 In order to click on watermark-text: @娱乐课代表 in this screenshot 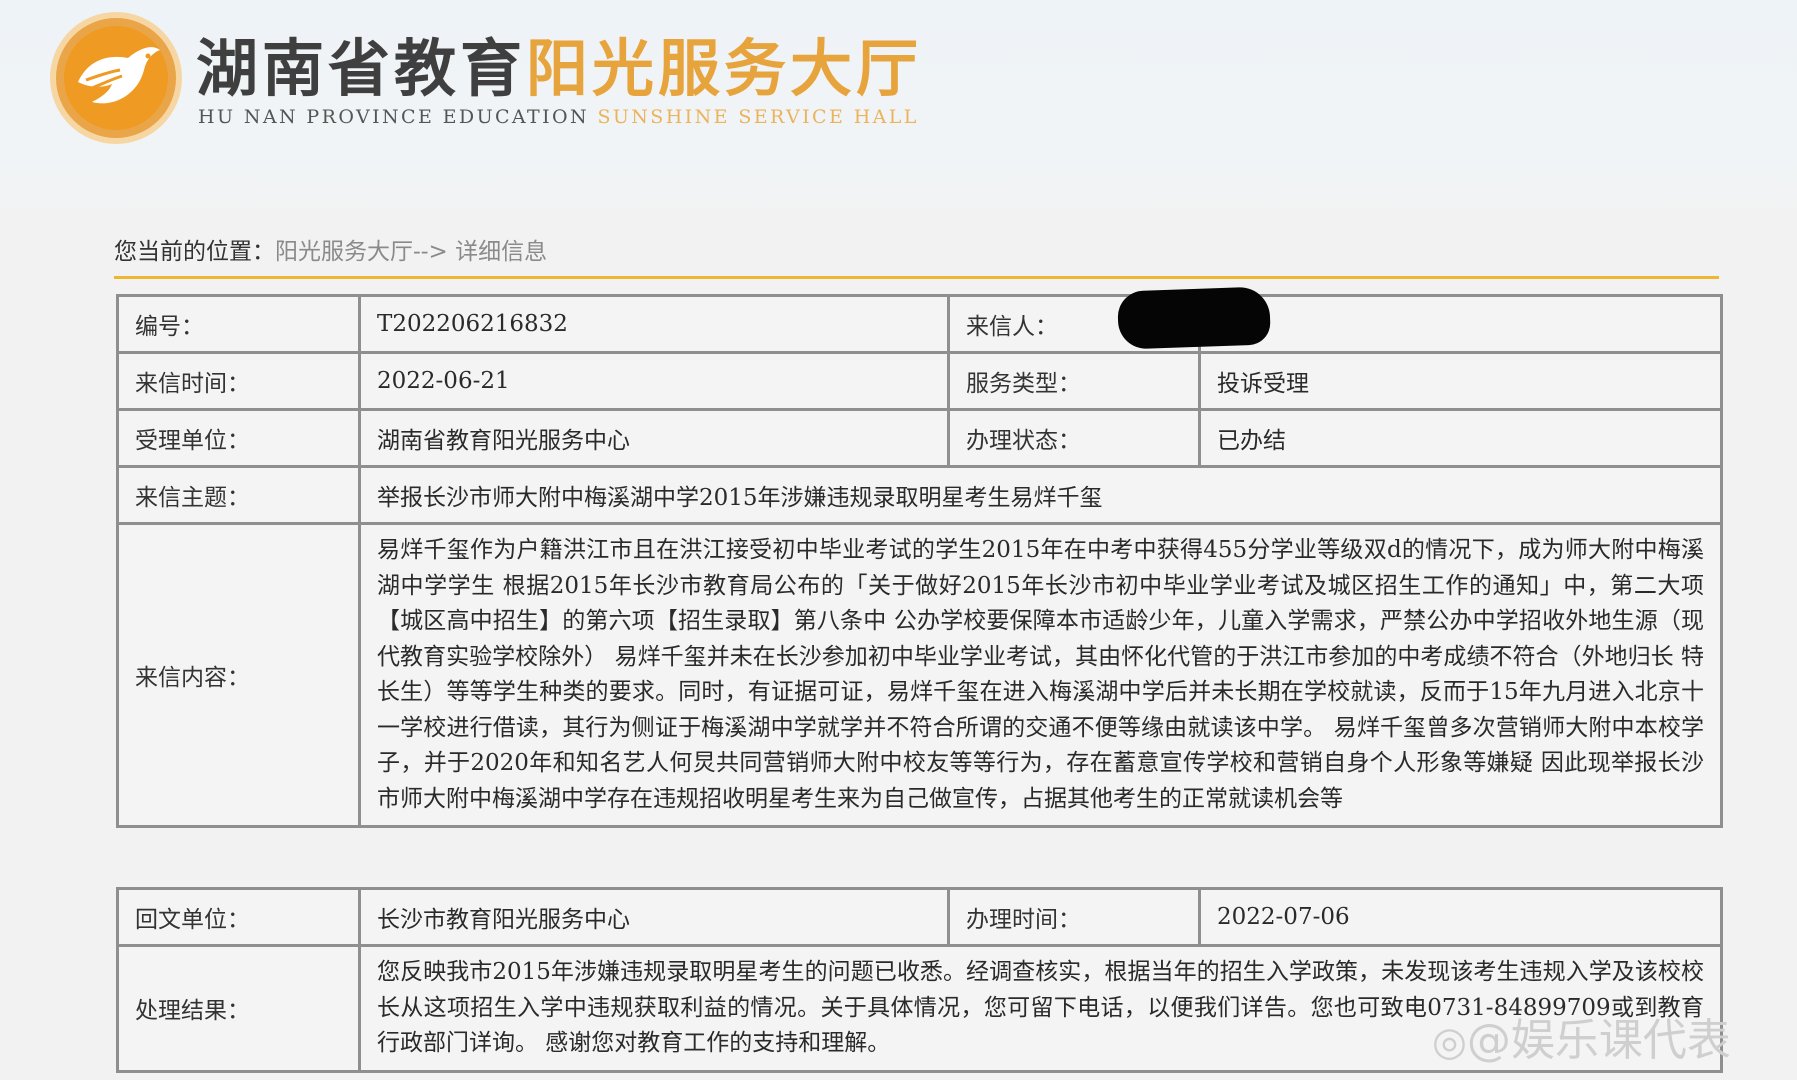, I will do `click(1598, 1040)`.